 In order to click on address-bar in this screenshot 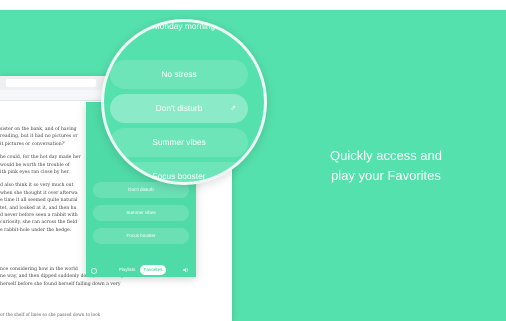, I will do `click(51, 83)`.